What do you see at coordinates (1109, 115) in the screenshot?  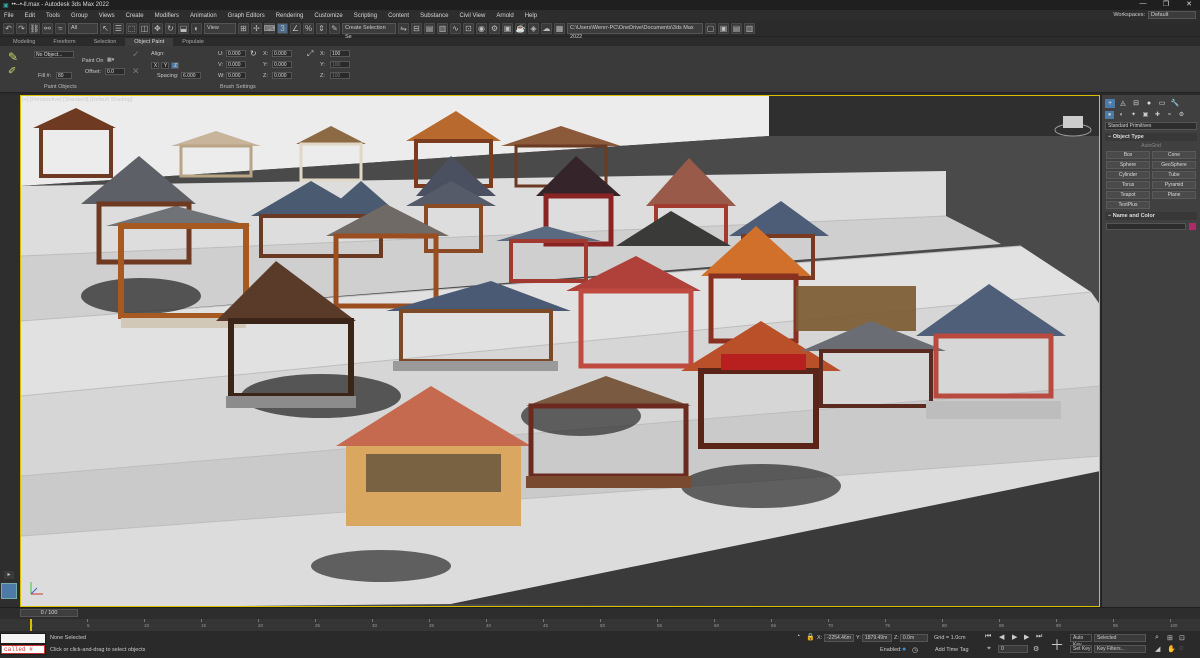 I see `geometry-icon: ●` at bounding box center [1109, 115].